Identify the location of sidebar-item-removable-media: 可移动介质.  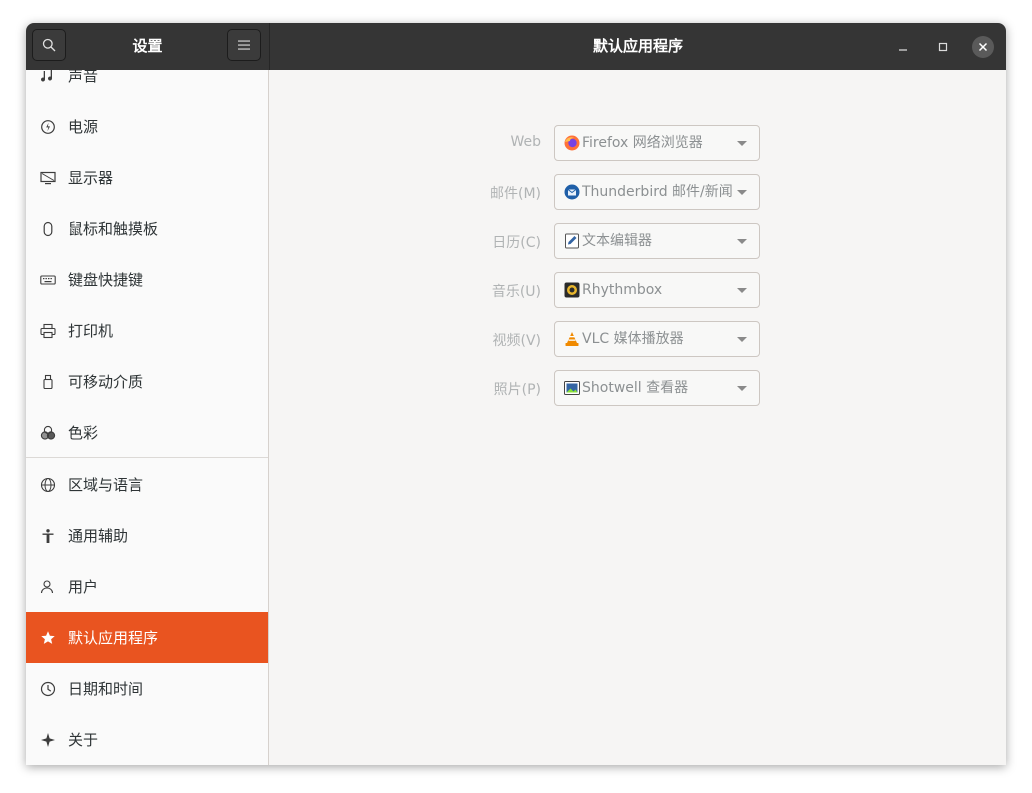
(147, 381).